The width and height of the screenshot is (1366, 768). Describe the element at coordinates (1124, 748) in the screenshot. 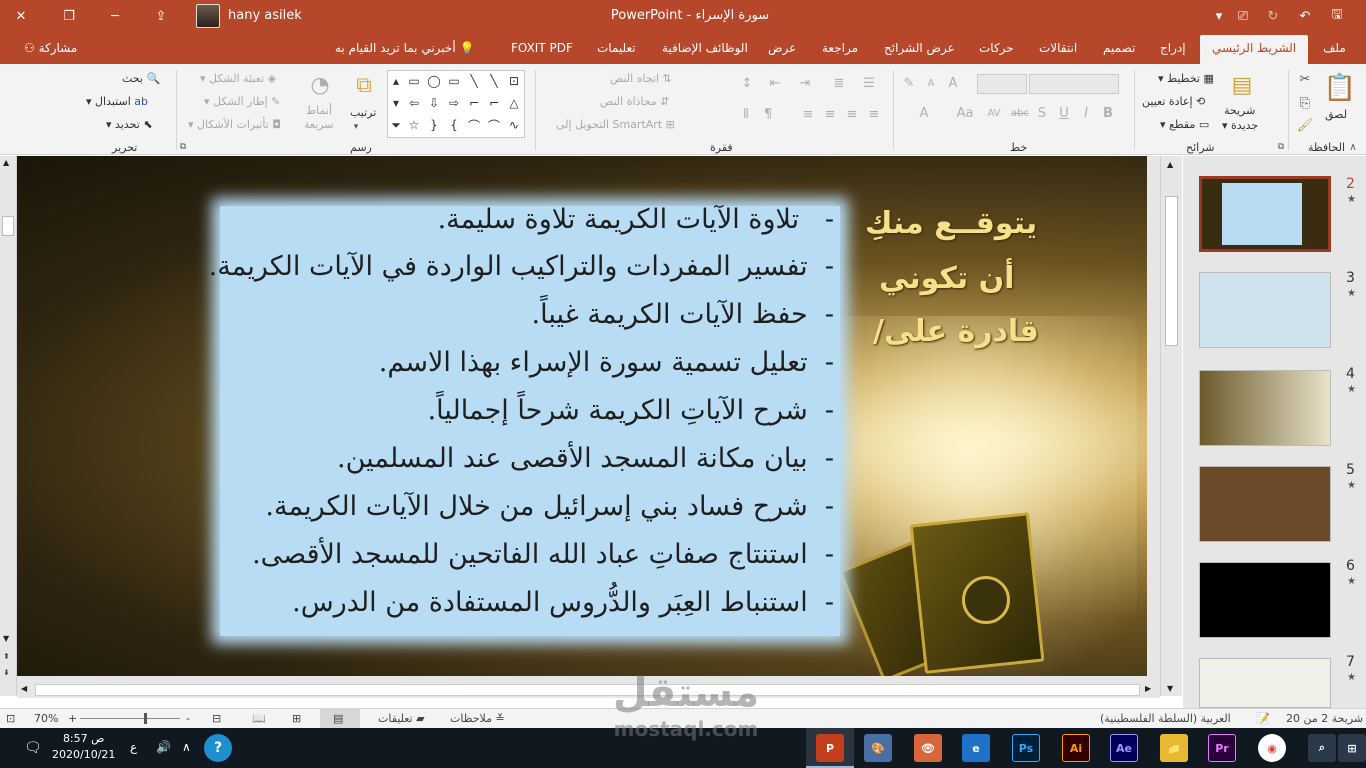

I see `aftereffects-taskbar-icon: Ae` at that location.